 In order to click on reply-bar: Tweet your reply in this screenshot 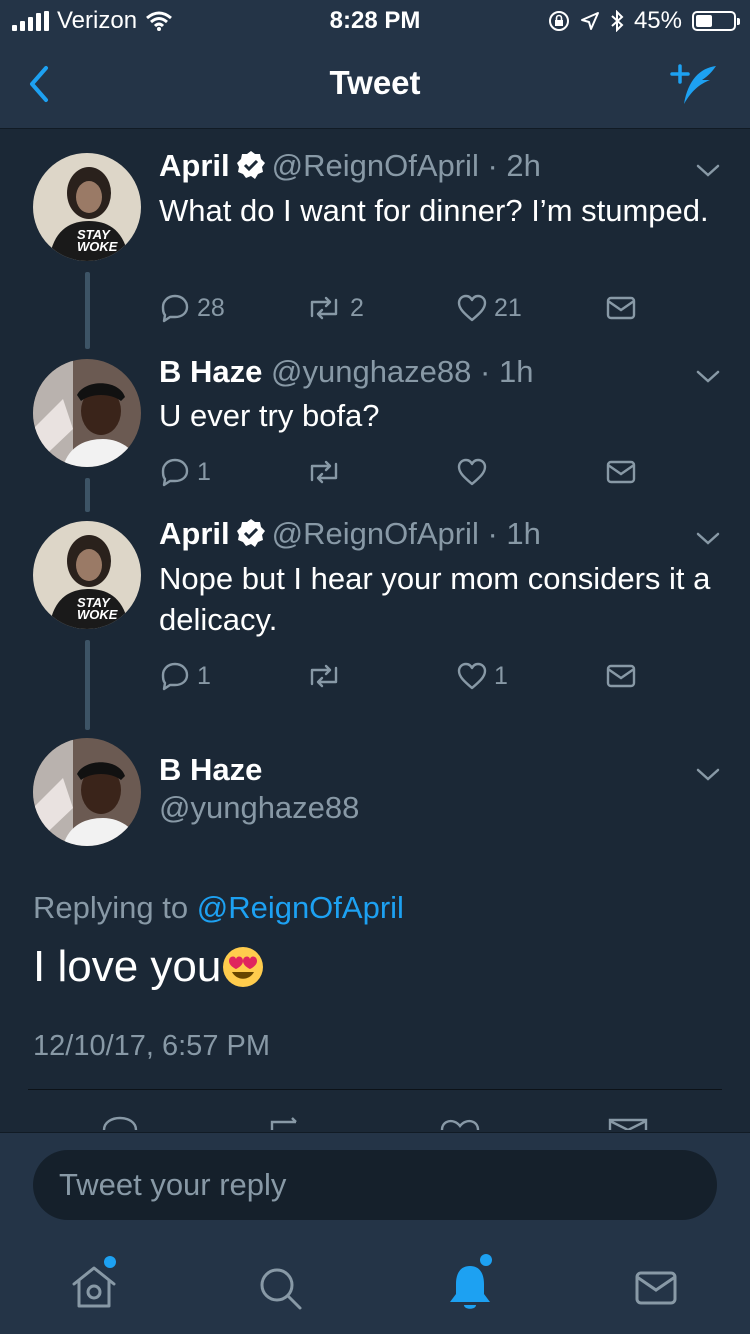, I will do `click(375, 1184)`.